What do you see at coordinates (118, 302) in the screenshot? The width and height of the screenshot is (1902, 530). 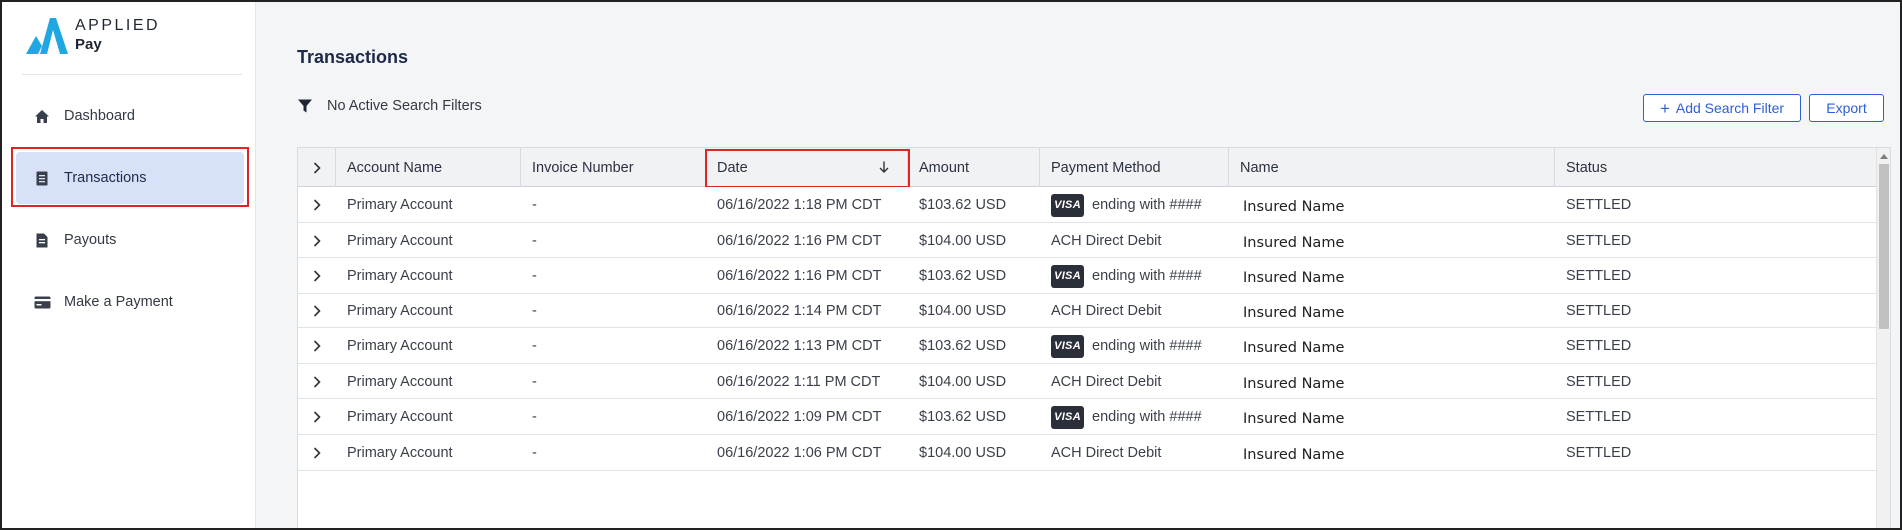 I see `sidebar-item-label: Make a Payment` at bounding box center [118, 302].